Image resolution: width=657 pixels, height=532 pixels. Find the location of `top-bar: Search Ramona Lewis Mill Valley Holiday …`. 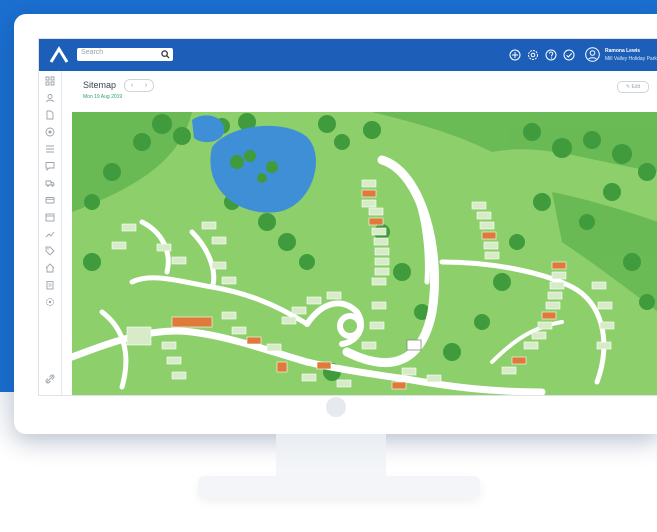

top-bar: Search Ramona Lewis Mill Valley Holiday … is located at coordinates (348, 55).